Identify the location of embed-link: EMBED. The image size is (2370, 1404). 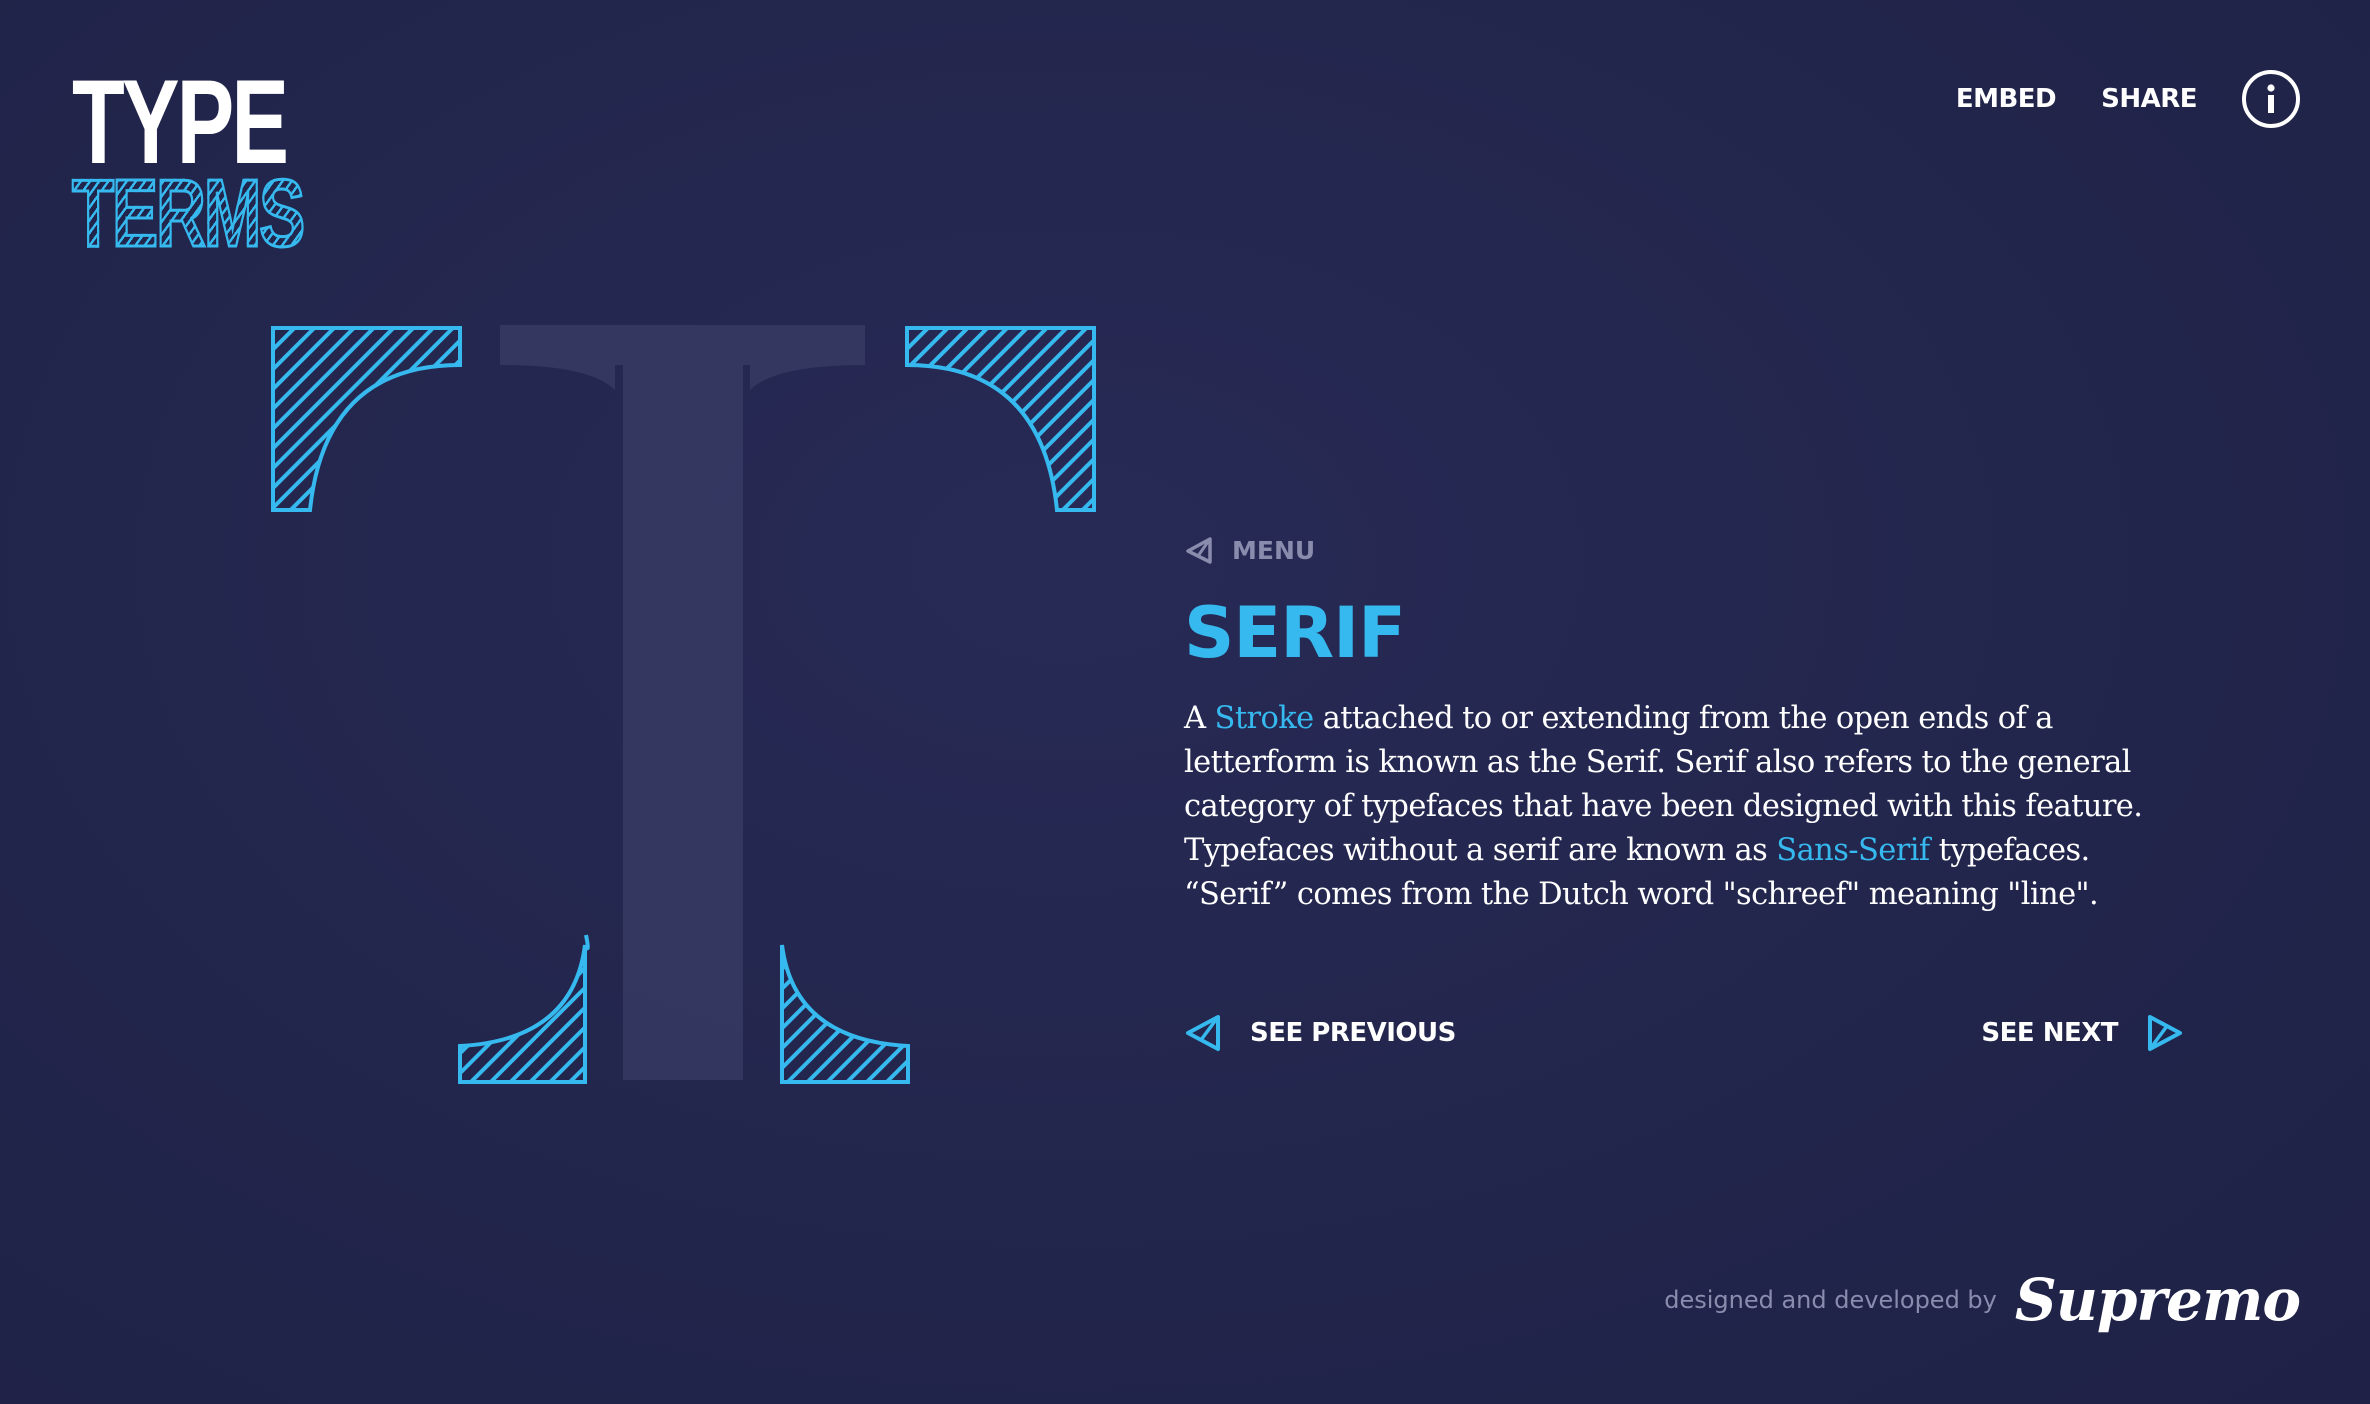
(2006, 99).